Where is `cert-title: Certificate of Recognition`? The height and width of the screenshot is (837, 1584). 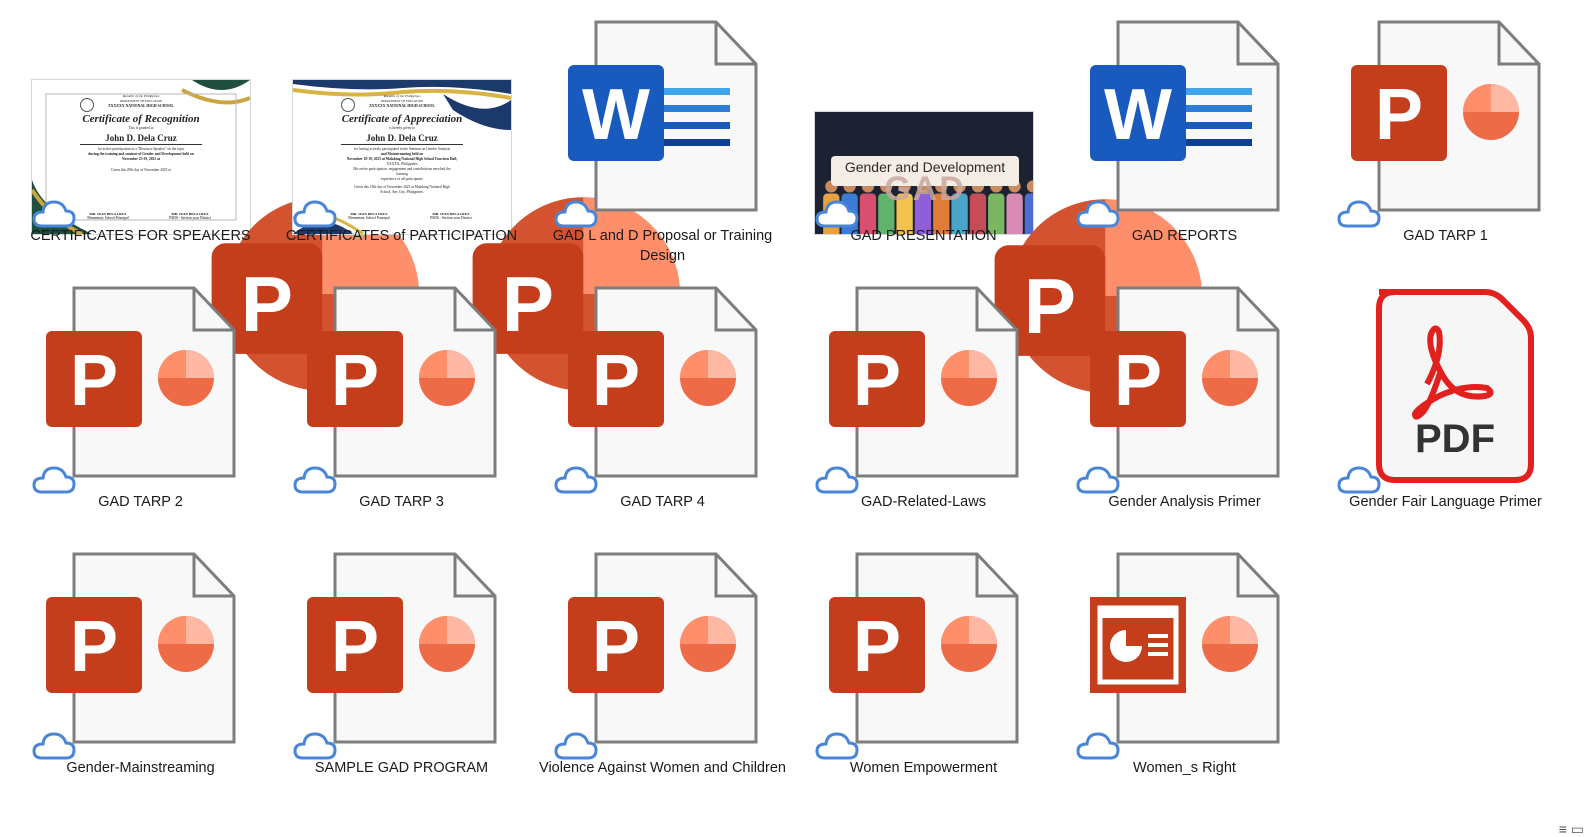 cert-title: Certificate of Recognition is located at coordinates (141, 119).